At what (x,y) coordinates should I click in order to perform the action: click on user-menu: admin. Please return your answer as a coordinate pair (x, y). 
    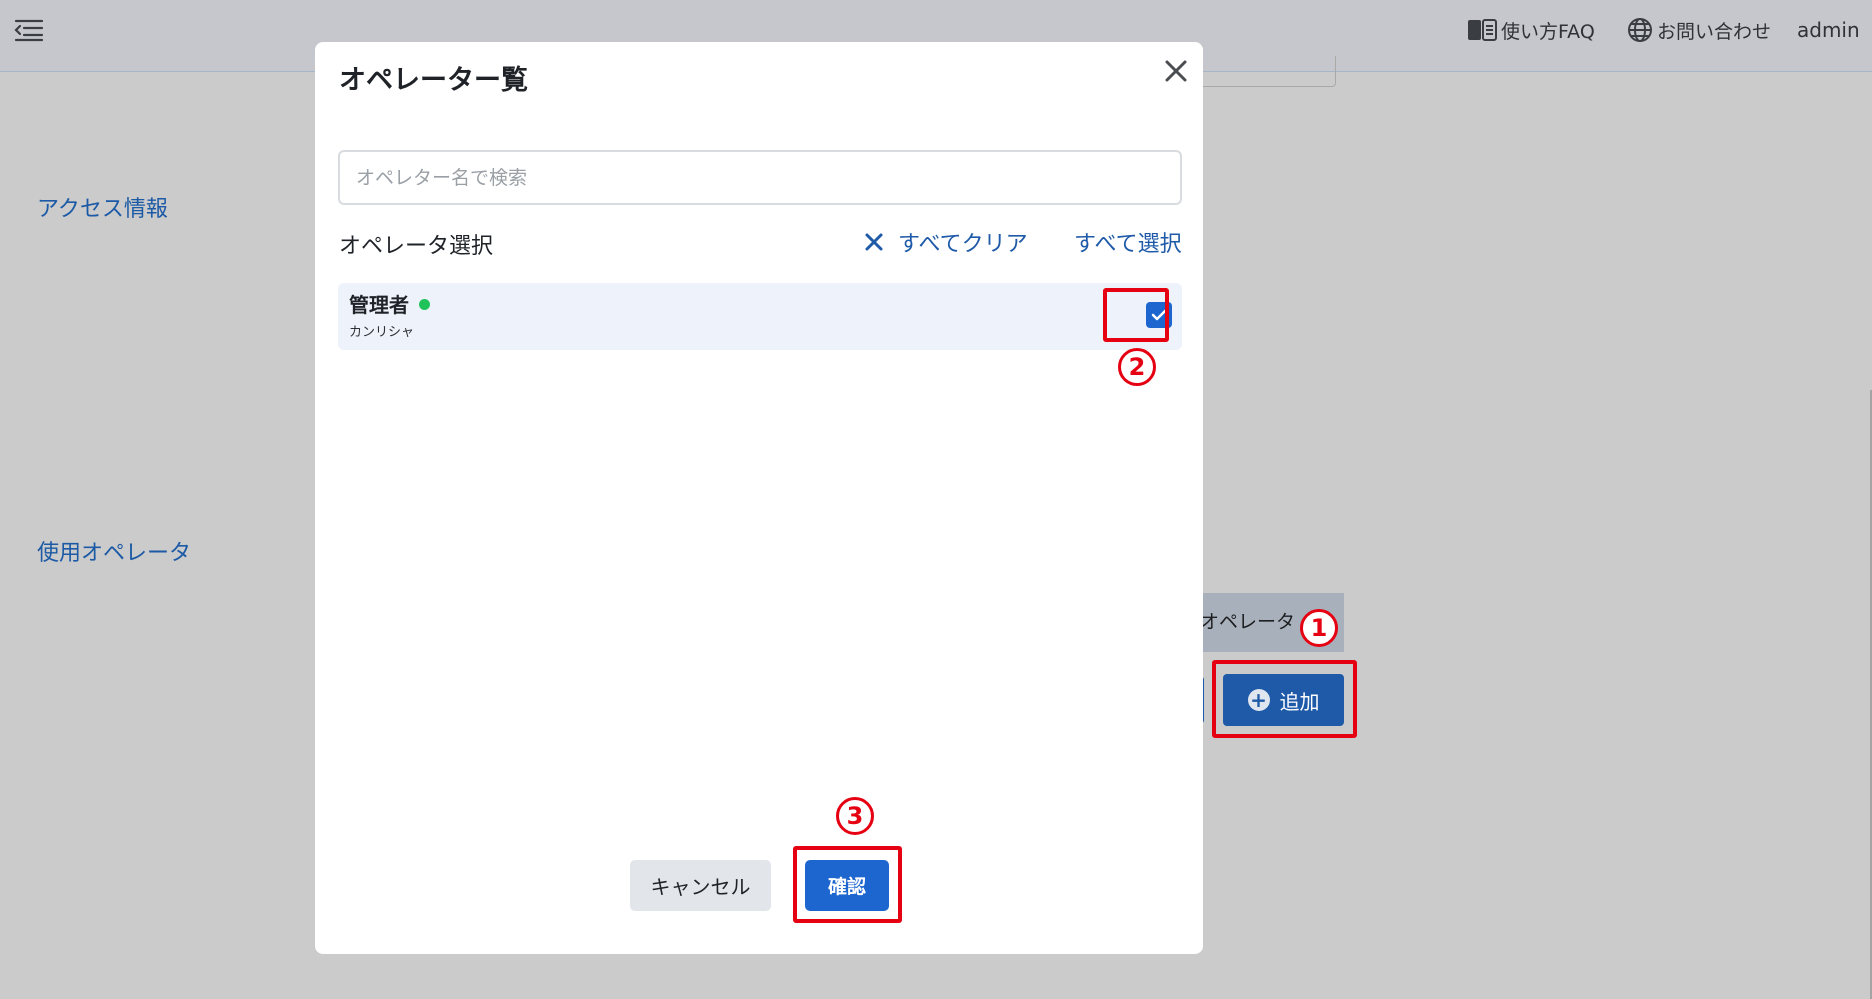
    Looking at the image, I should click on (1828, 30).